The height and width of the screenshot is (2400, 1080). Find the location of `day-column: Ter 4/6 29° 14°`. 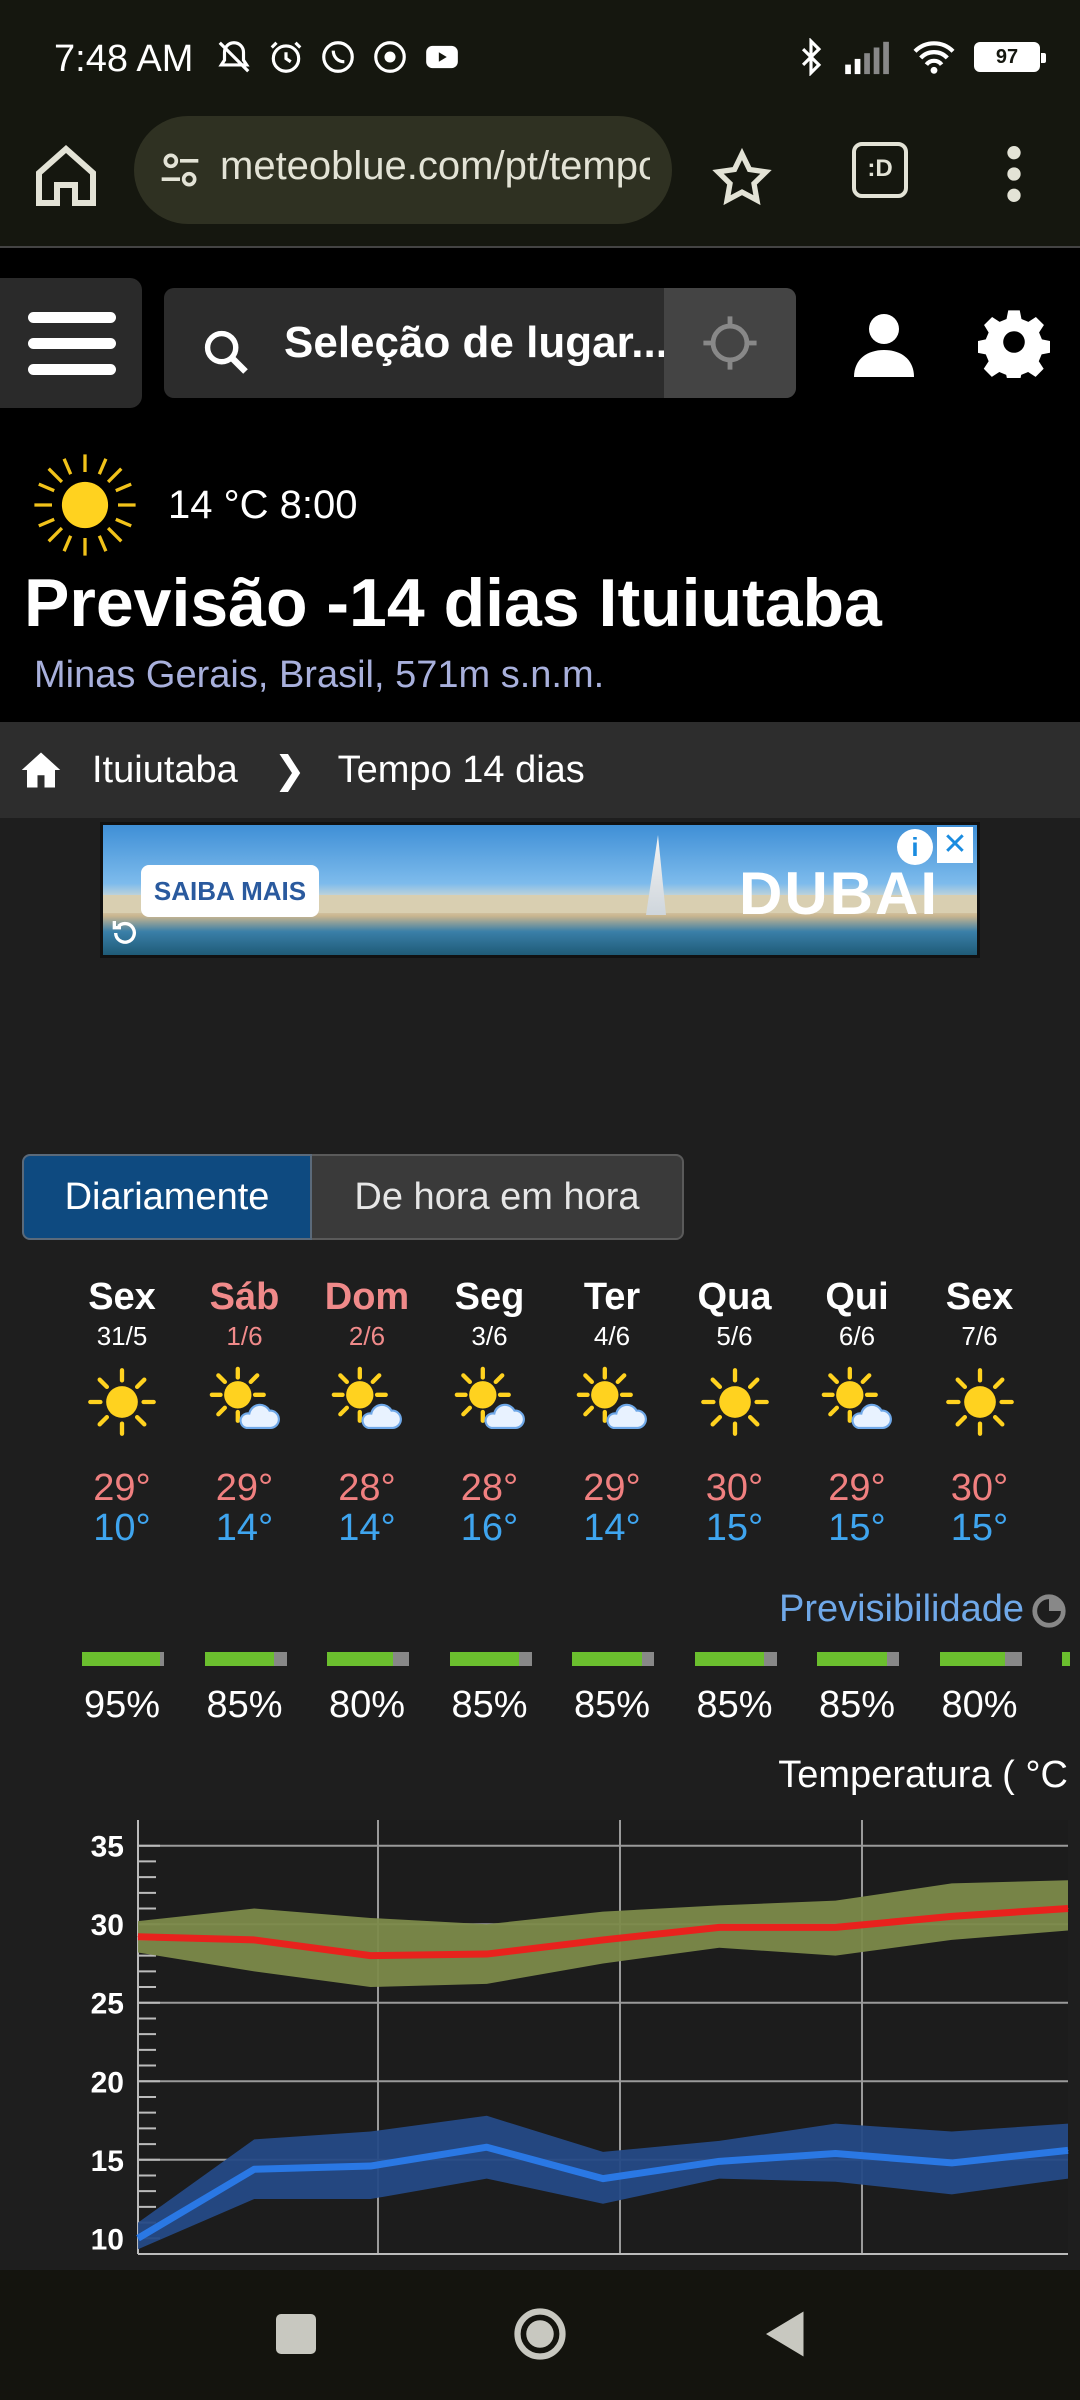

day-column: Ter 4/6 29° 14° is located at coordinates (612, 1412).